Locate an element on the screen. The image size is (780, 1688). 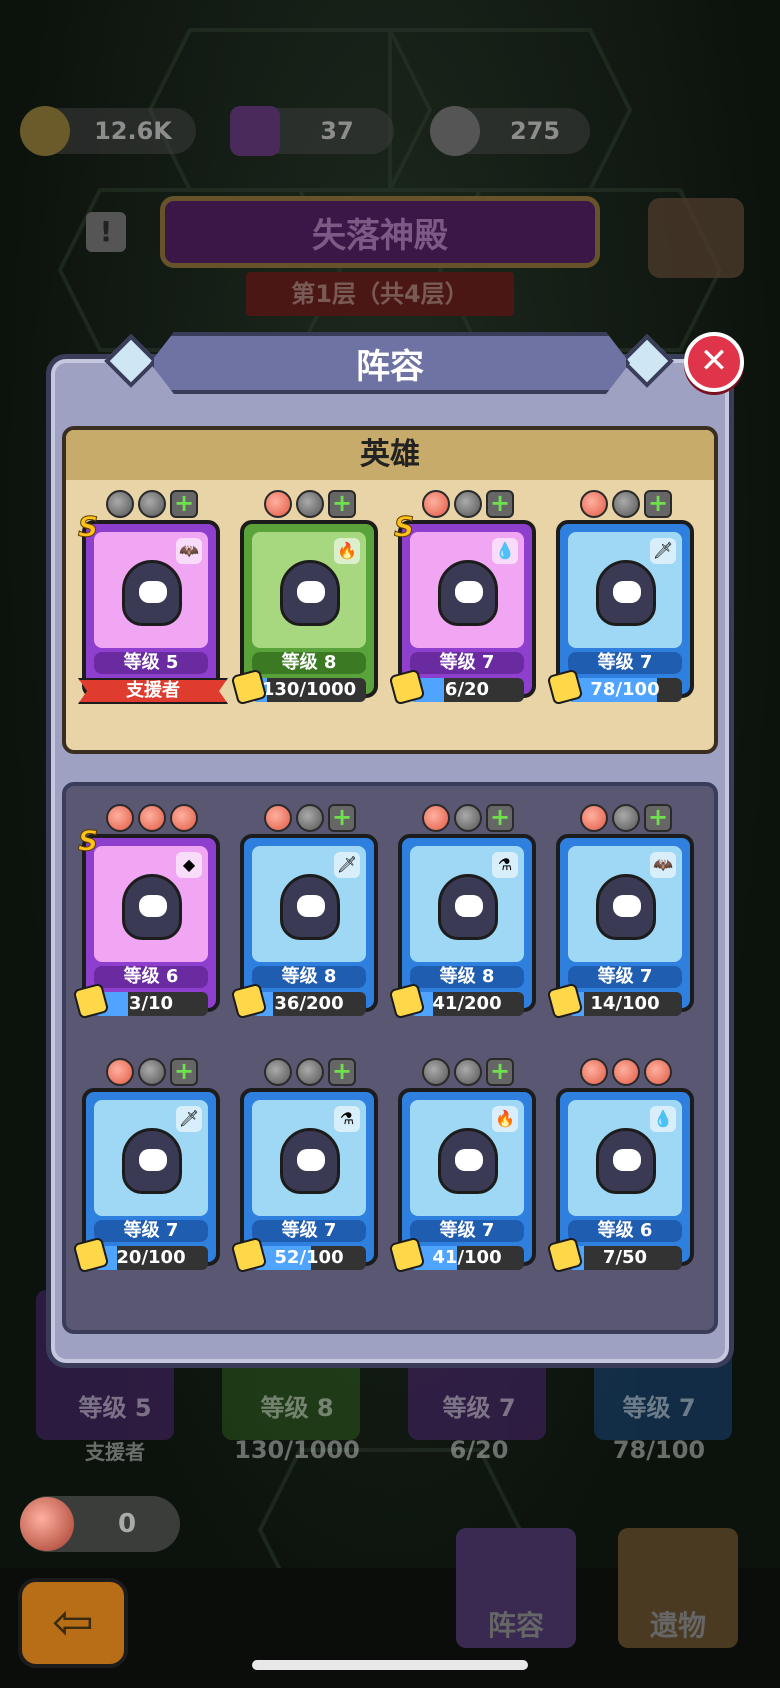
potion-icon: ⚗ is located at coordinates (505, 865).